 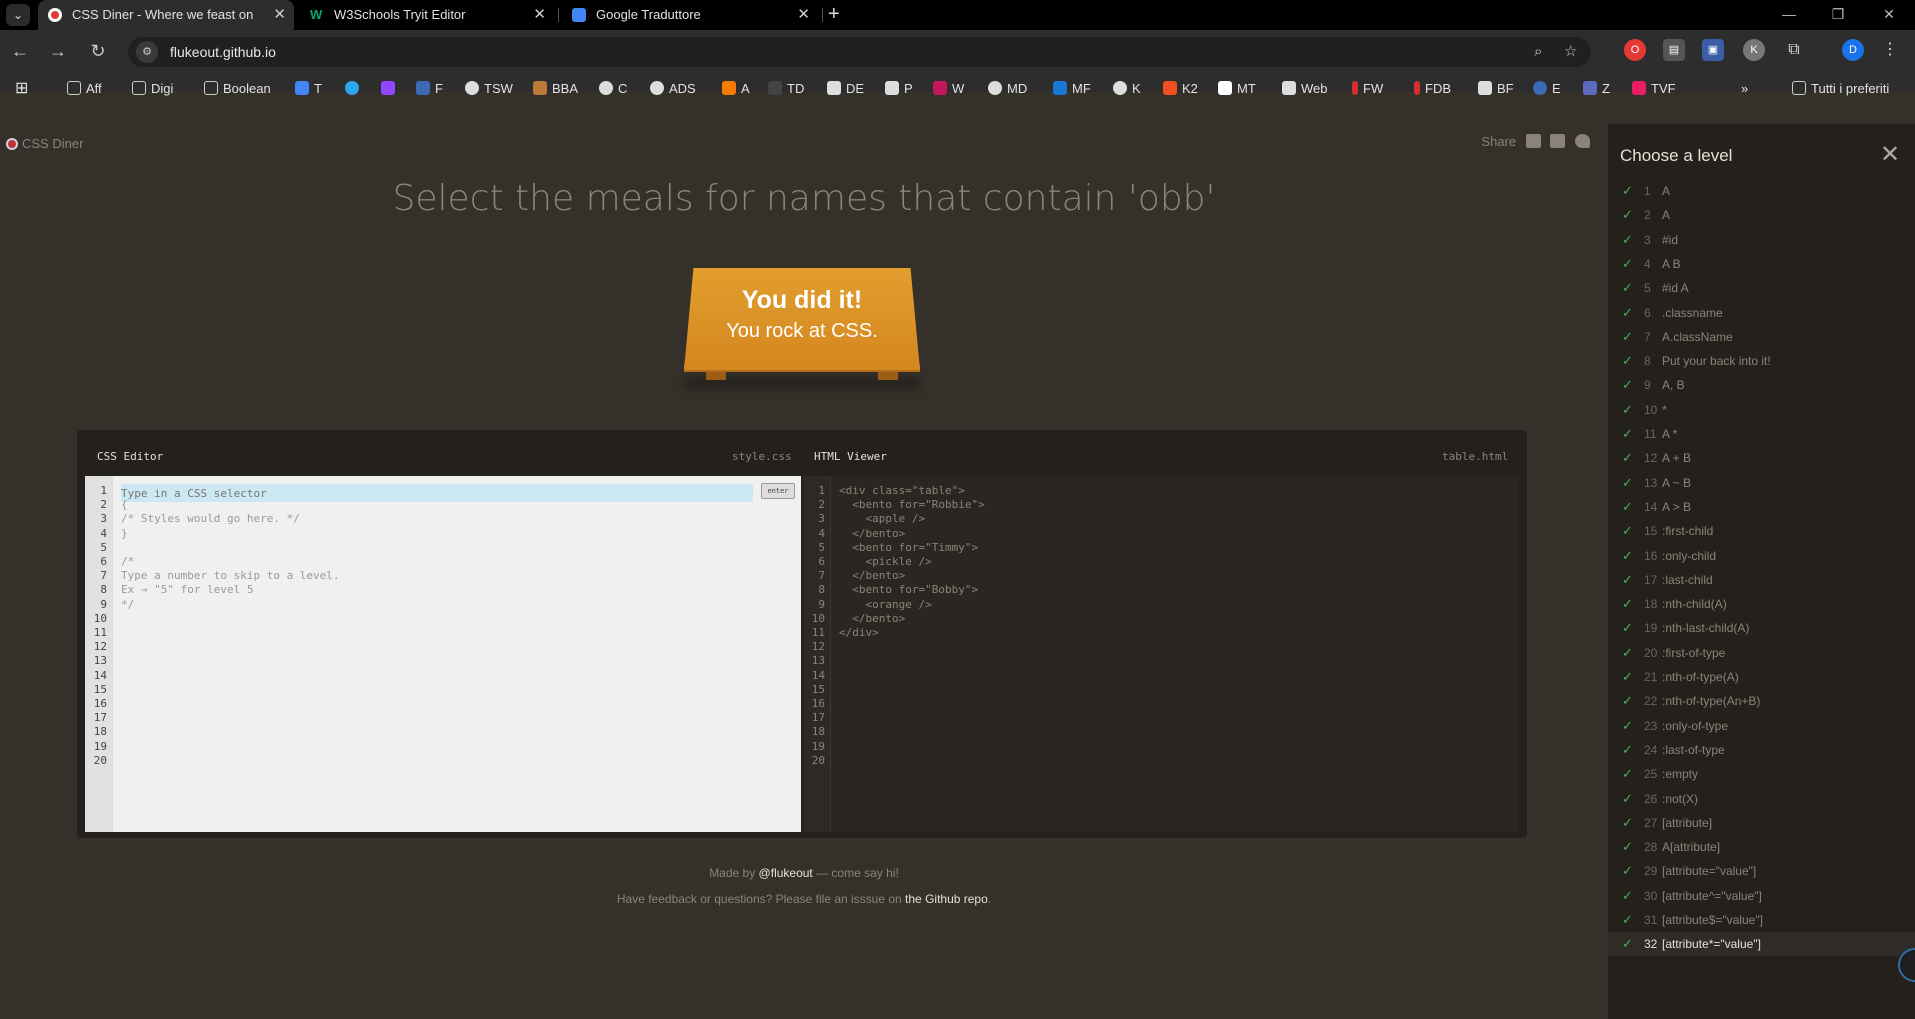 What do you see at coordinates (1853, 50) in the screenshot?
I see `profile-avatar: D` at bounding box center [1853, 50].